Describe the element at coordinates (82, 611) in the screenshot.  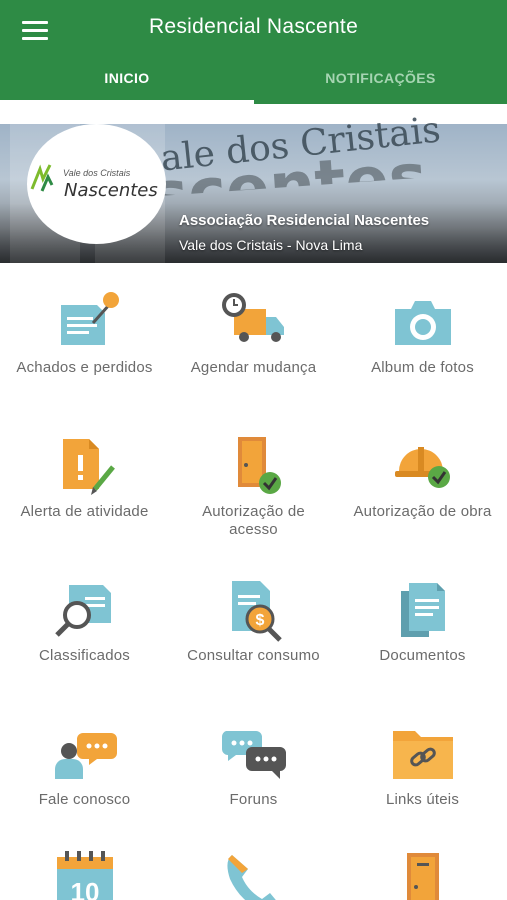
I see `classifieds-search-icon` at that location.